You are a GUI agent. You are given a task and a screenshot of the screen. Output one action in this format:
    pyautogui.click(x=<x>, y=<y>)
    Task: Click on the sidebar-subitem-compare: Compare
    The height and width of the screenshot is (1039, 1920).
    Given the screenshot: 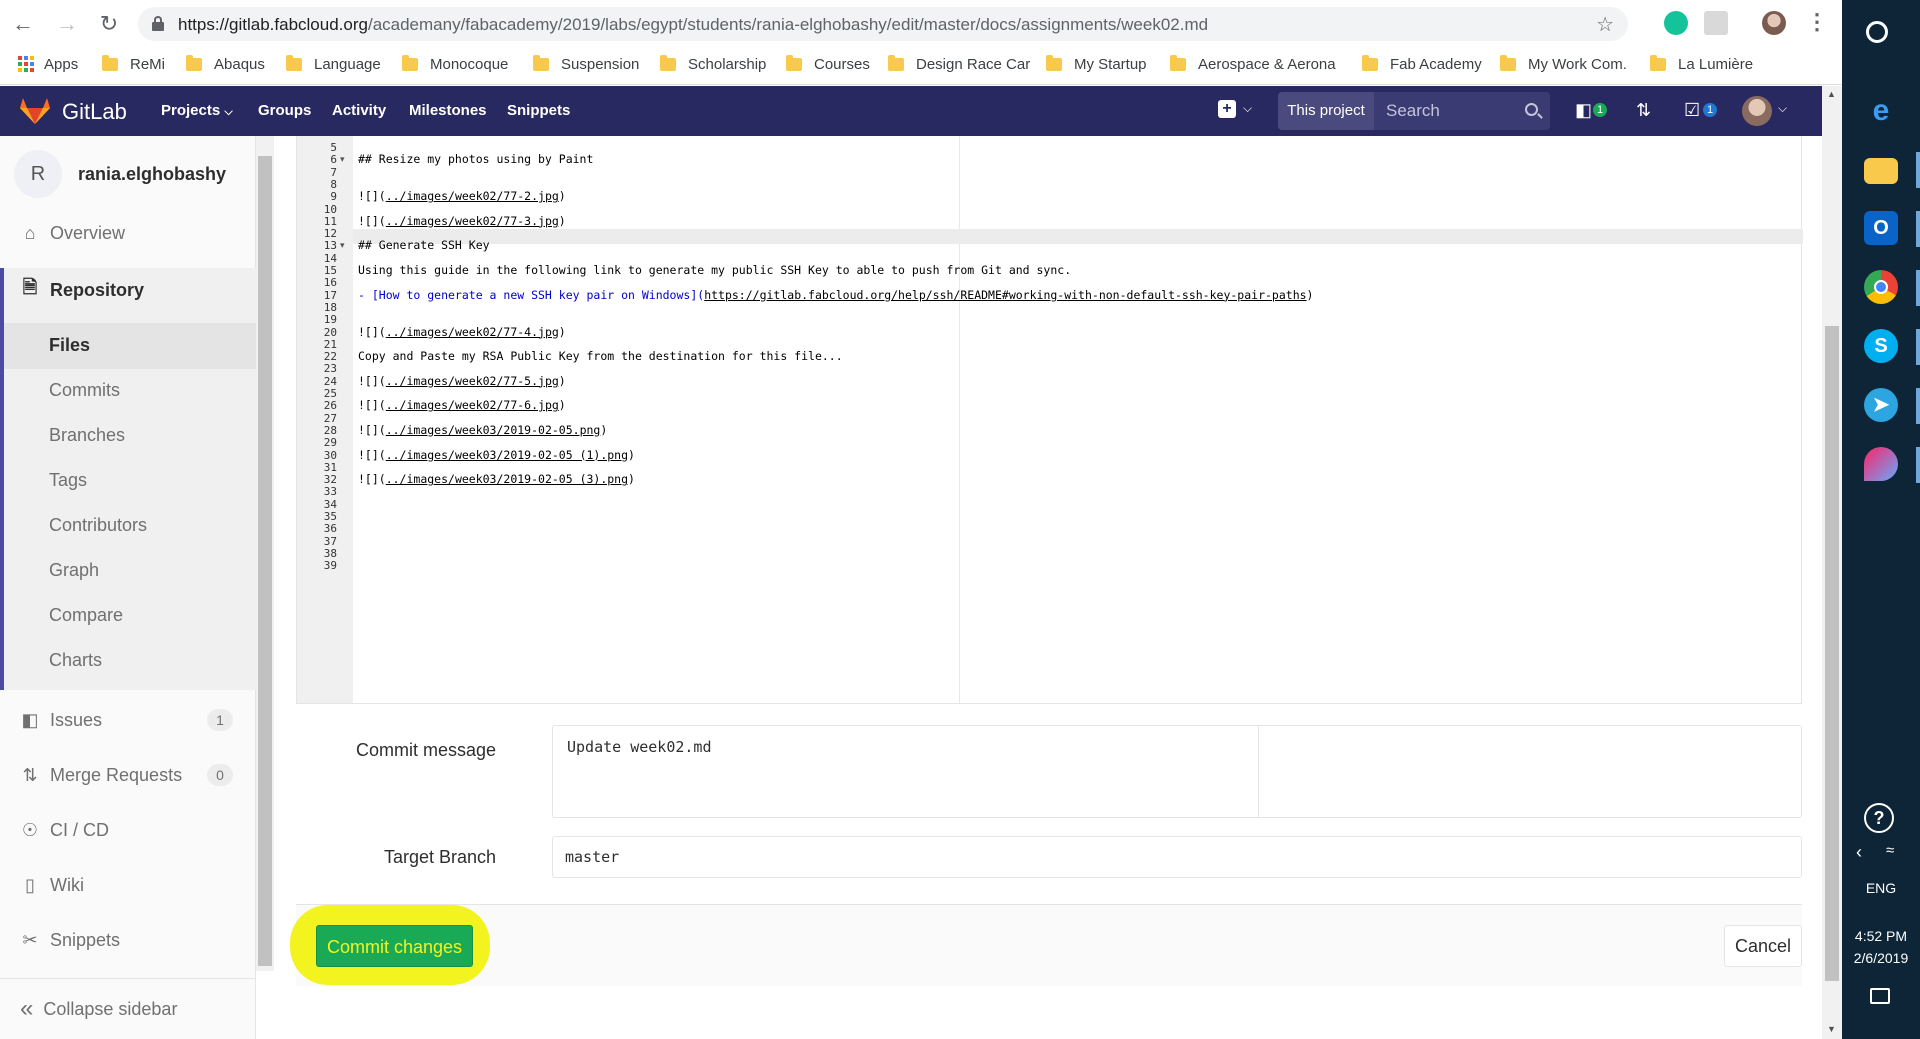 What is the action you would take?
    pyautogui.click(x=86, y=615)
    